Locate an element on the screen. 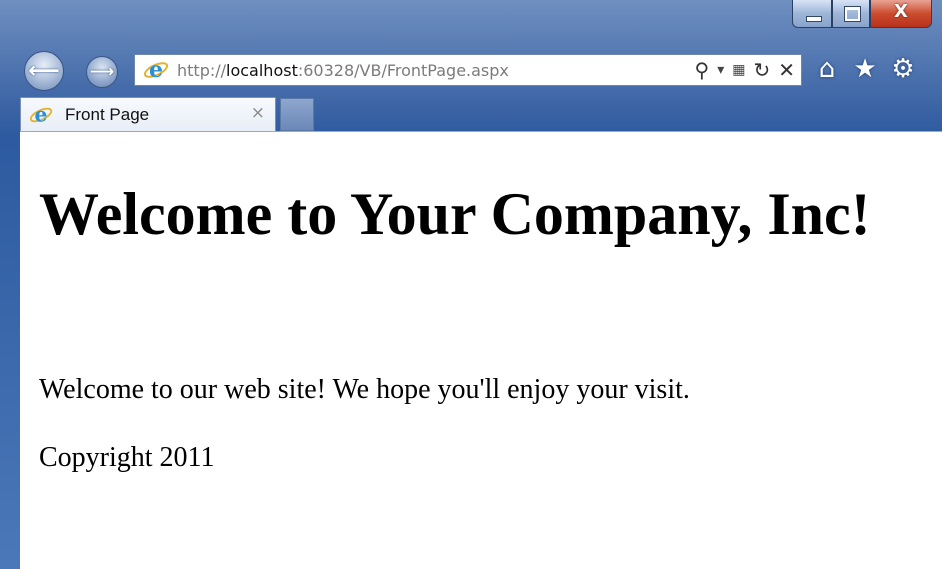 The image size is (942, 569). address-bar-tools: ⚲ ▾ ▦ ↻ ✕ is located at coordinates (745, 70).